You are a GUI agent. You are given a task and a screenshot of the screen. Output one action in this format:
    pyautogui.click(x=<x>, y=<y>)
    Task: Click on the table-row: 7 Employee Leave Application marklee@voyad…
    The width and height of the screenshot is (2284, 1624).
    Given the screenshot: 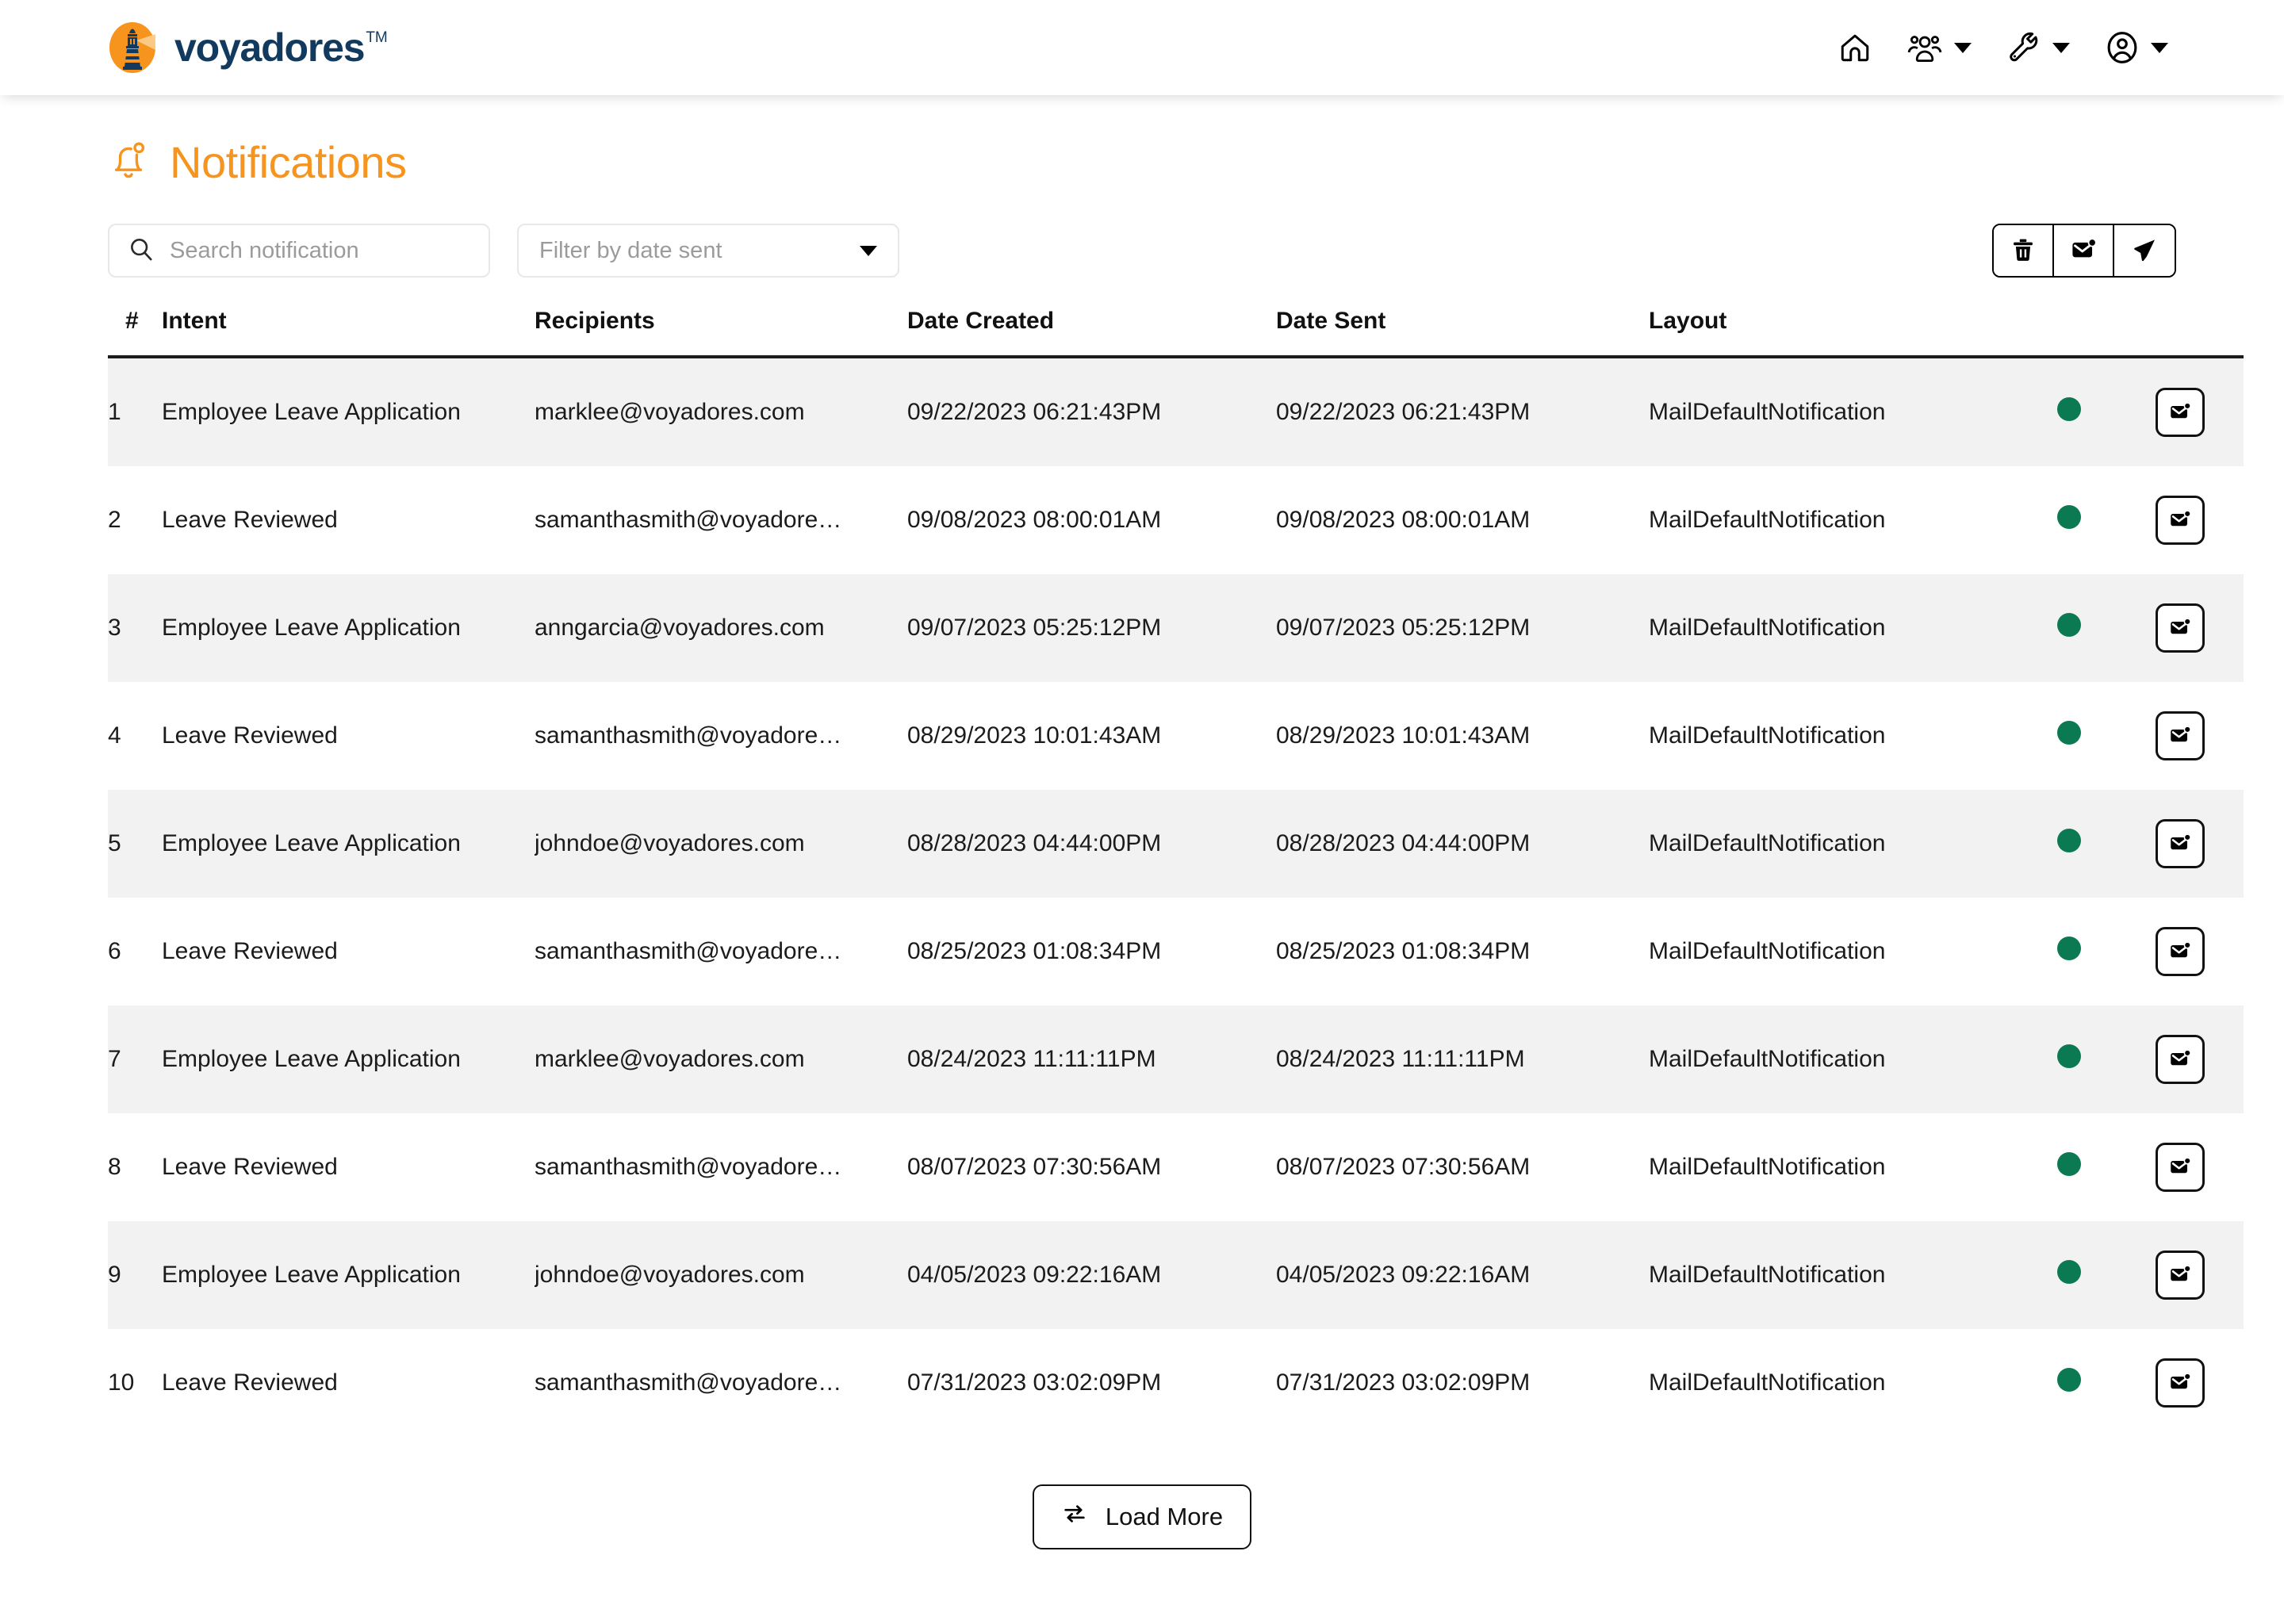 What is the action you would take?
    pyautogui.click(x=1176, y=1059)
    